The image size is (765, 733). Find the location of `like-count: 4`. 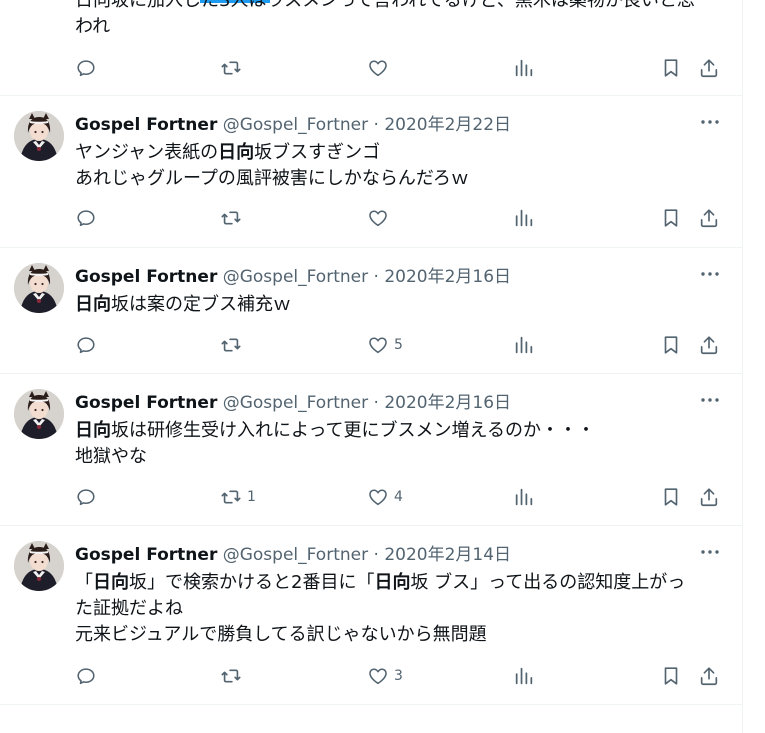

like-count: 4 is located at coordinates (398, 497).